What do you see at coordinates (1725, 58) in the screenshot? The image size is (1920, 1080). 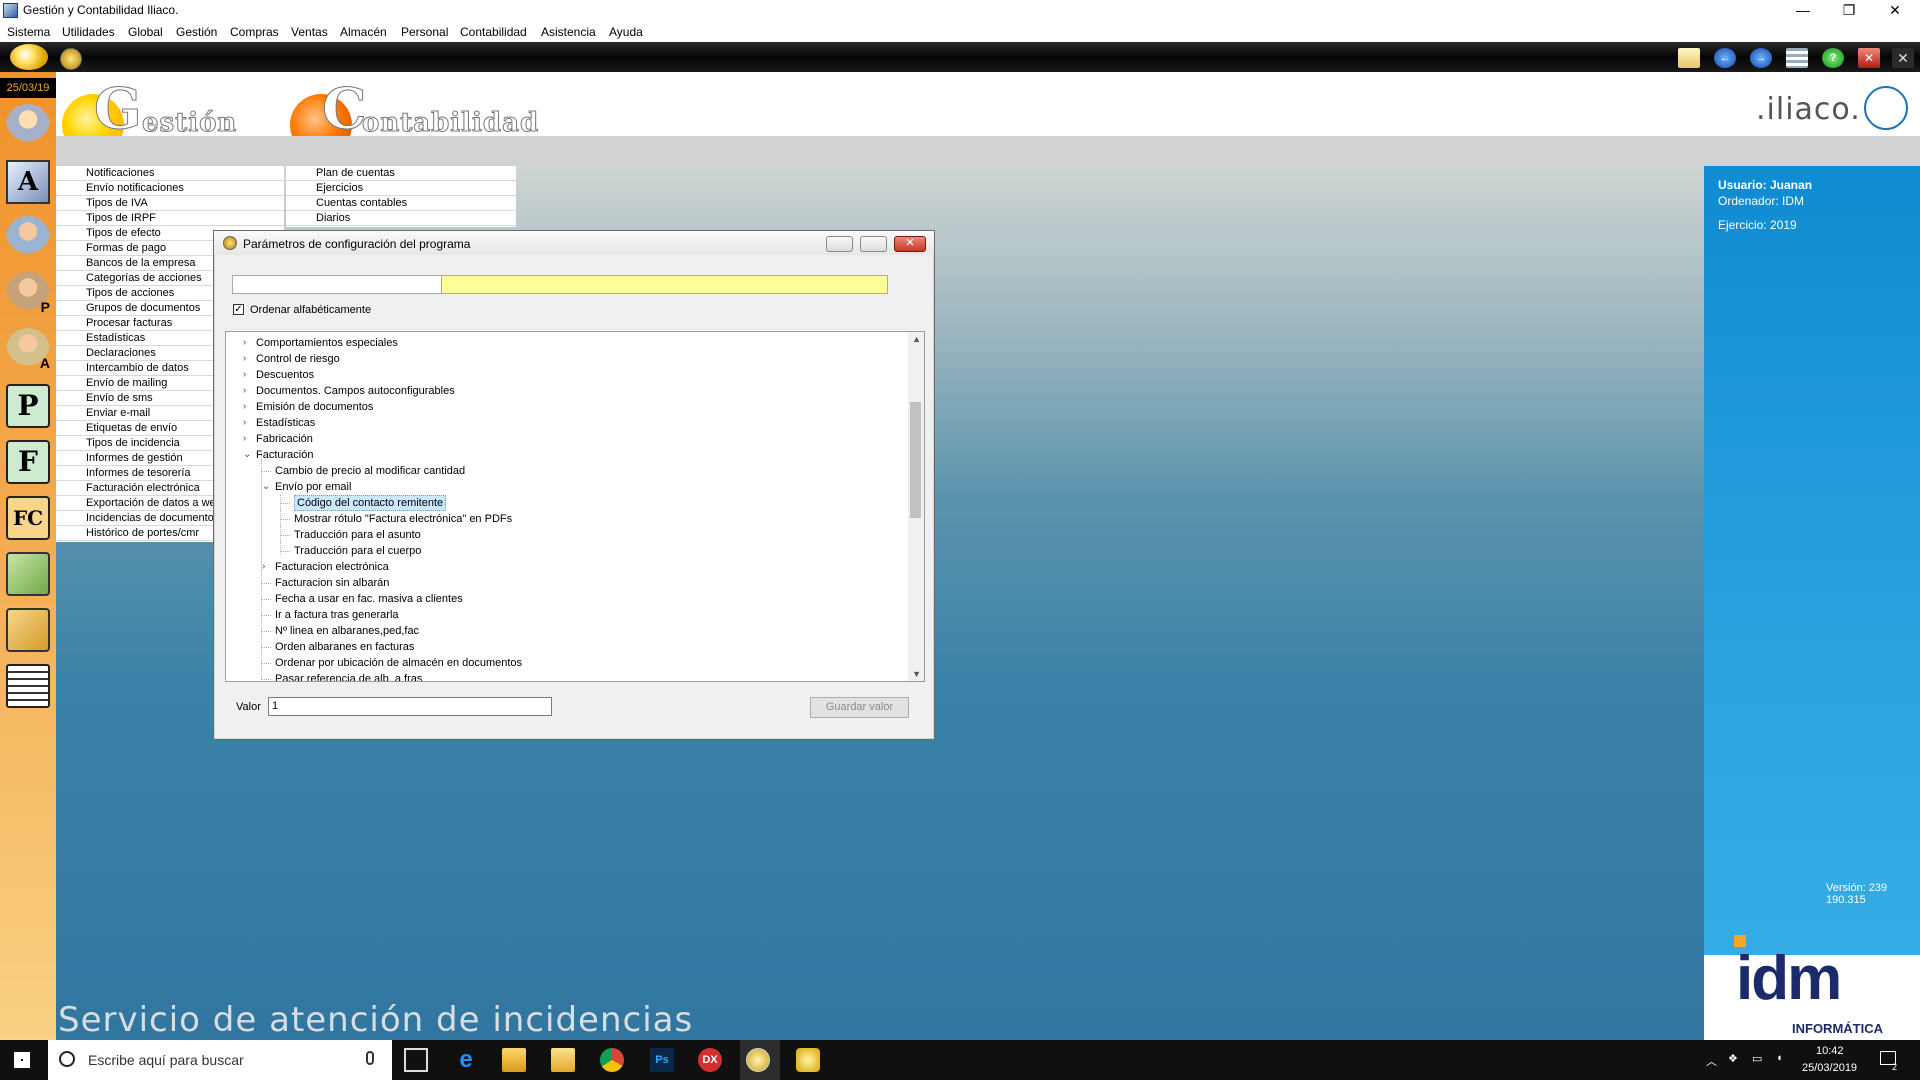 I see `back-arrow-icon: ←` at bounding box center [1725, 58].